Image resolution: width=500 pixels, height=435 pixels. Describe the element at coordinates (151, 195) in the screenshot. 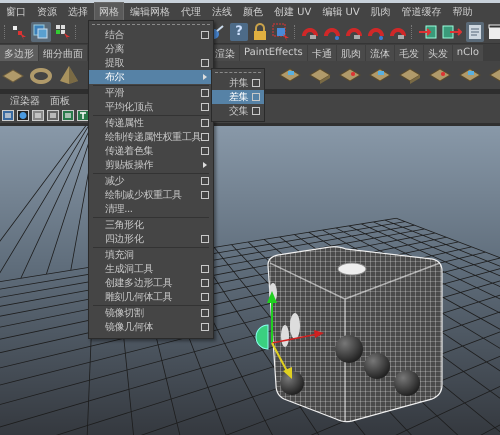

I see `menu-item: 绘制减少权重工具` at that location.